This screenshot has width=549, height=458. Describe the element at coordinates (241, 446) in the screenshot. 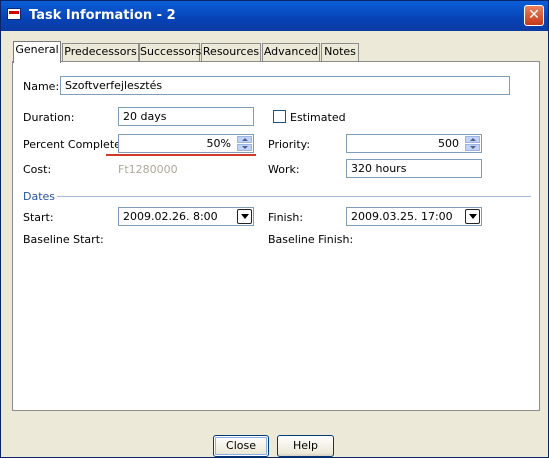

I see `close-button: Close` at that location.